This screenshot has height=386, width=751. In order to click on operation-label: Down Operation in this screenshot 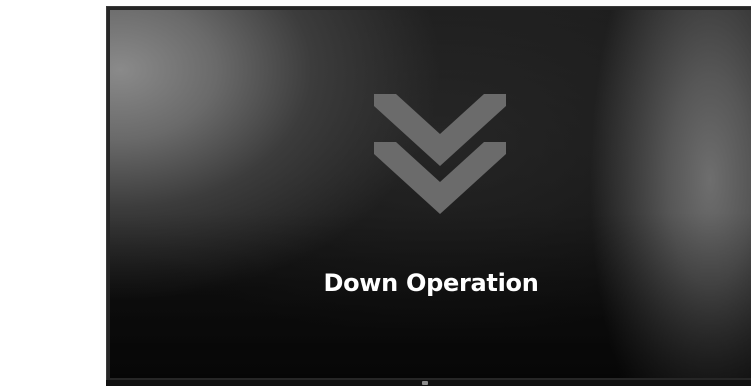, I will do `click(431, 283)`.